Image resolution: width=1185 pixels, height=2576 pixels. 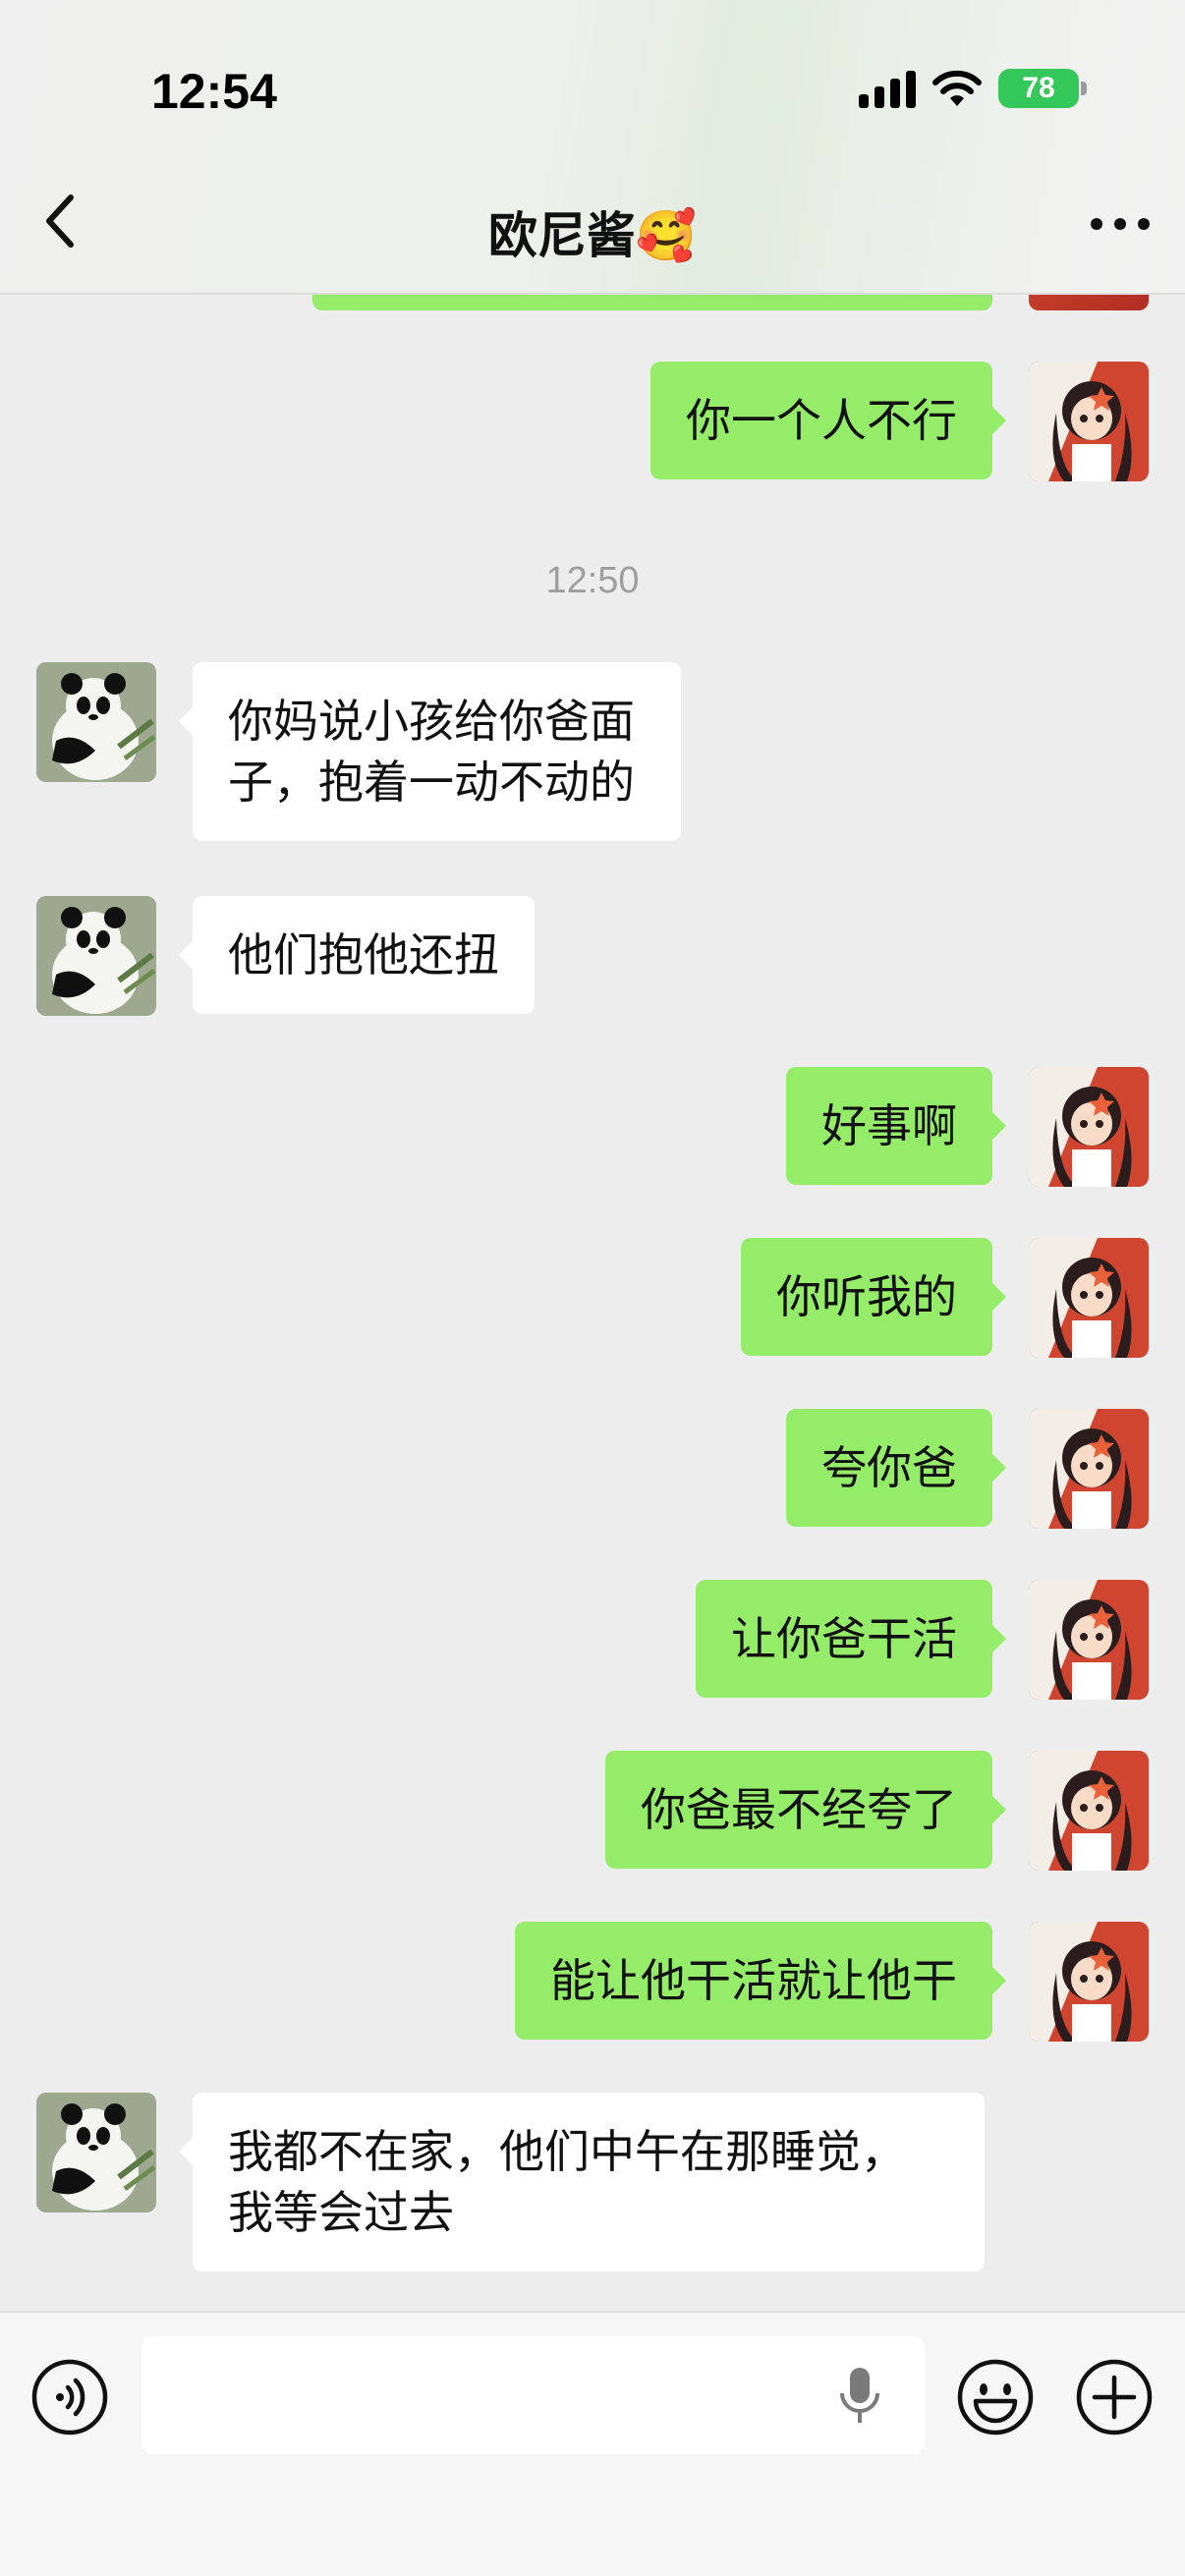 I want to click on received-message-bubble: 他们抱他还扭, so click(x=357, y=955).